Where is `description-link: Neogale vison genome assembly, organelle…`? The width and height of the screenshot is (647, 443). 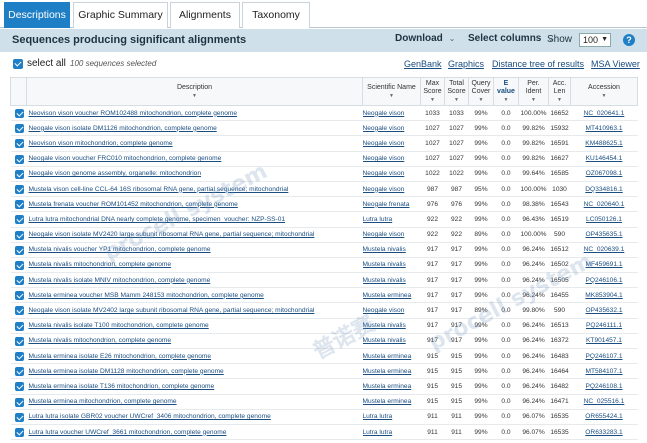 description-link: Neogale vison genome assembly, organelle… is located at coordinates (115, 173).